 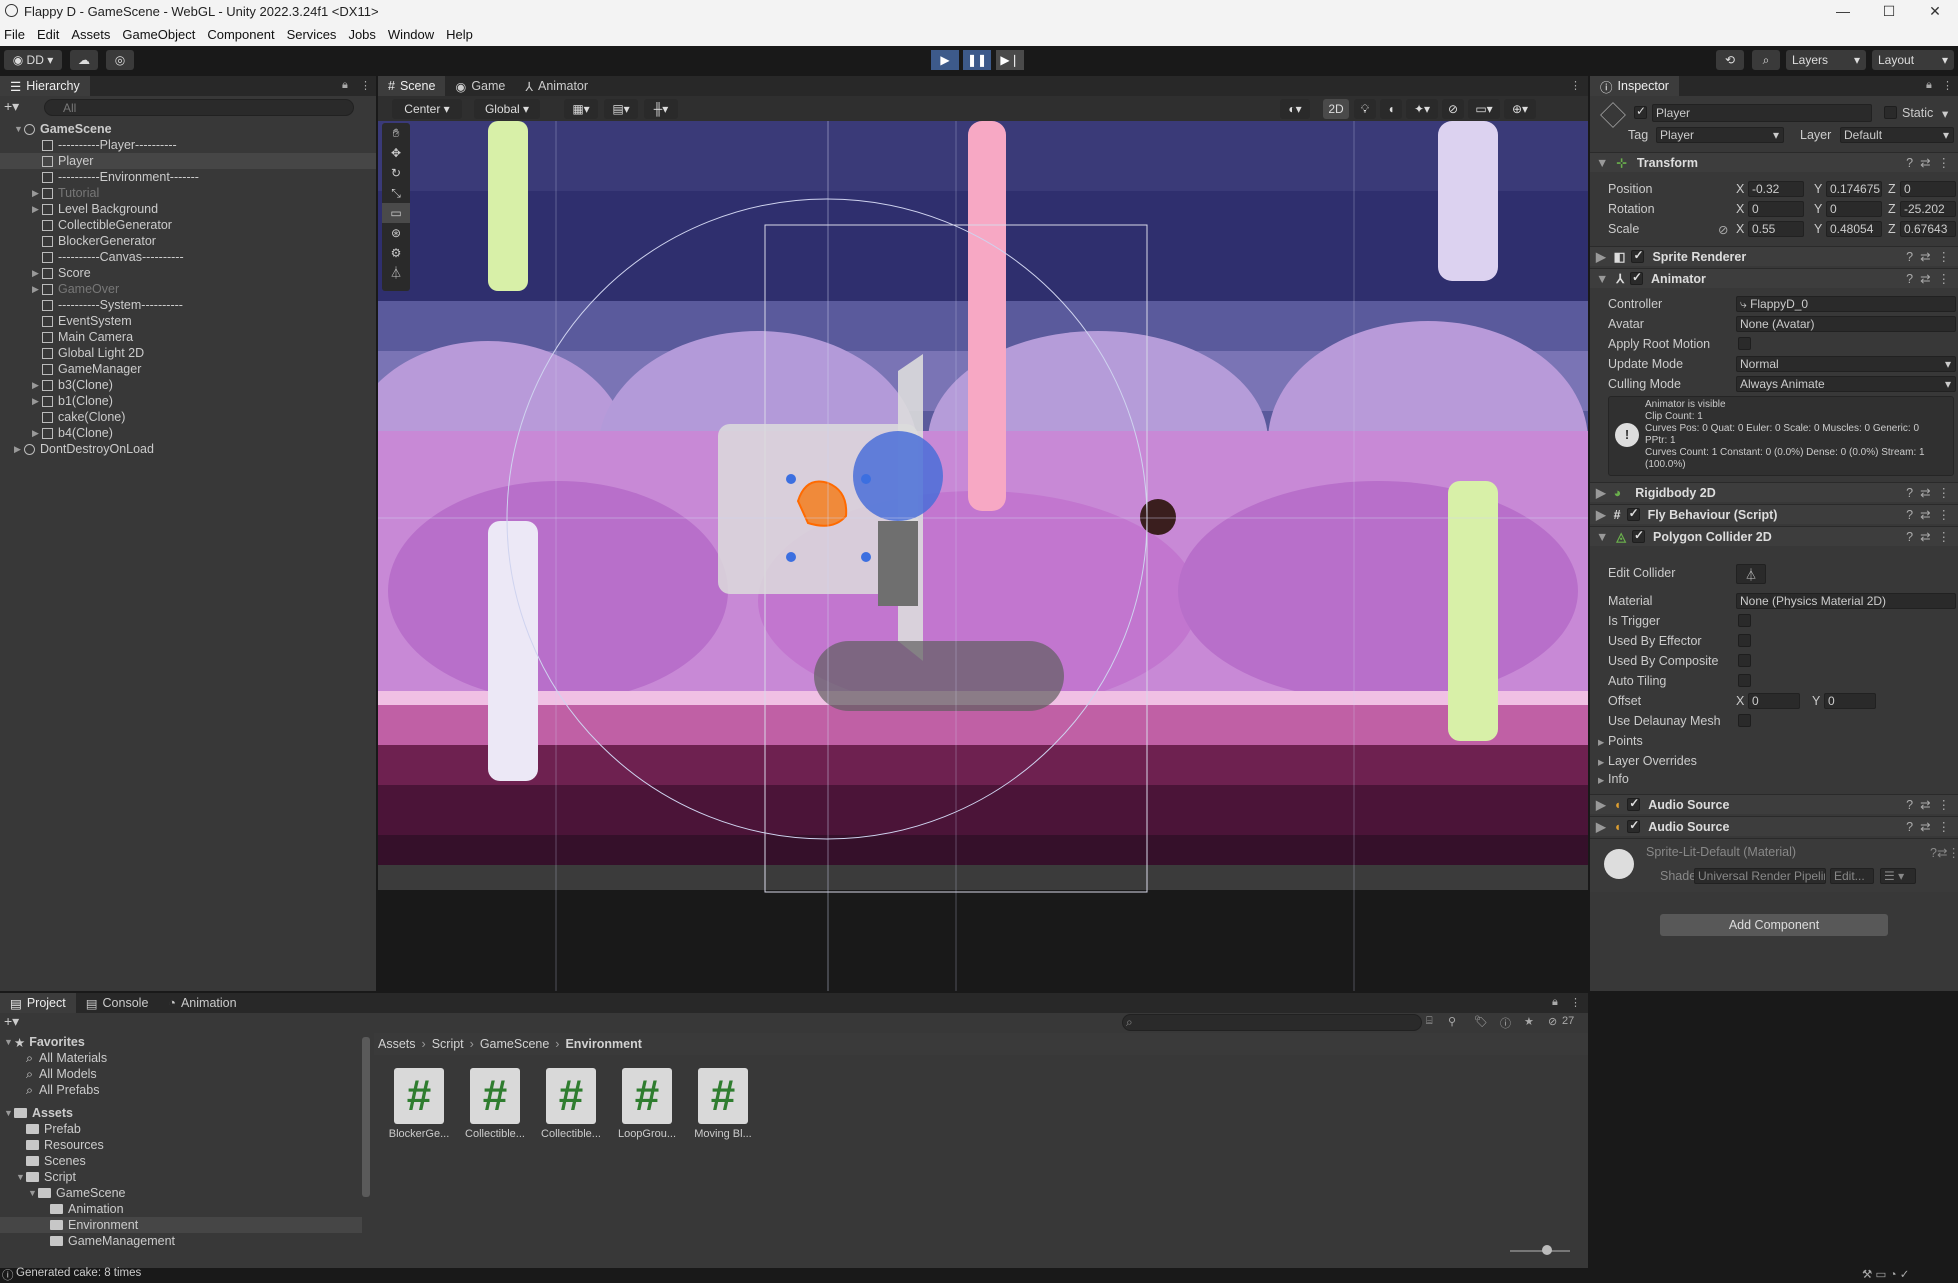 What do you see at coordinates (18, 107) in the screenshot?
I see `add-button: +▾` at bounding box center [18, 107].